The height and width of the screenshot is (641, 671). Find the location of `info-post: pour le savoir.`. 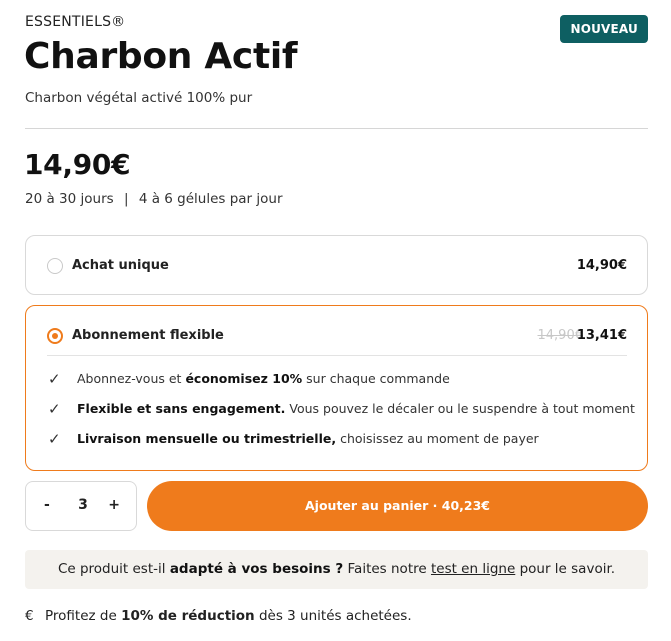

info-post: pour le savoir. is located at coordinates (565, 569).